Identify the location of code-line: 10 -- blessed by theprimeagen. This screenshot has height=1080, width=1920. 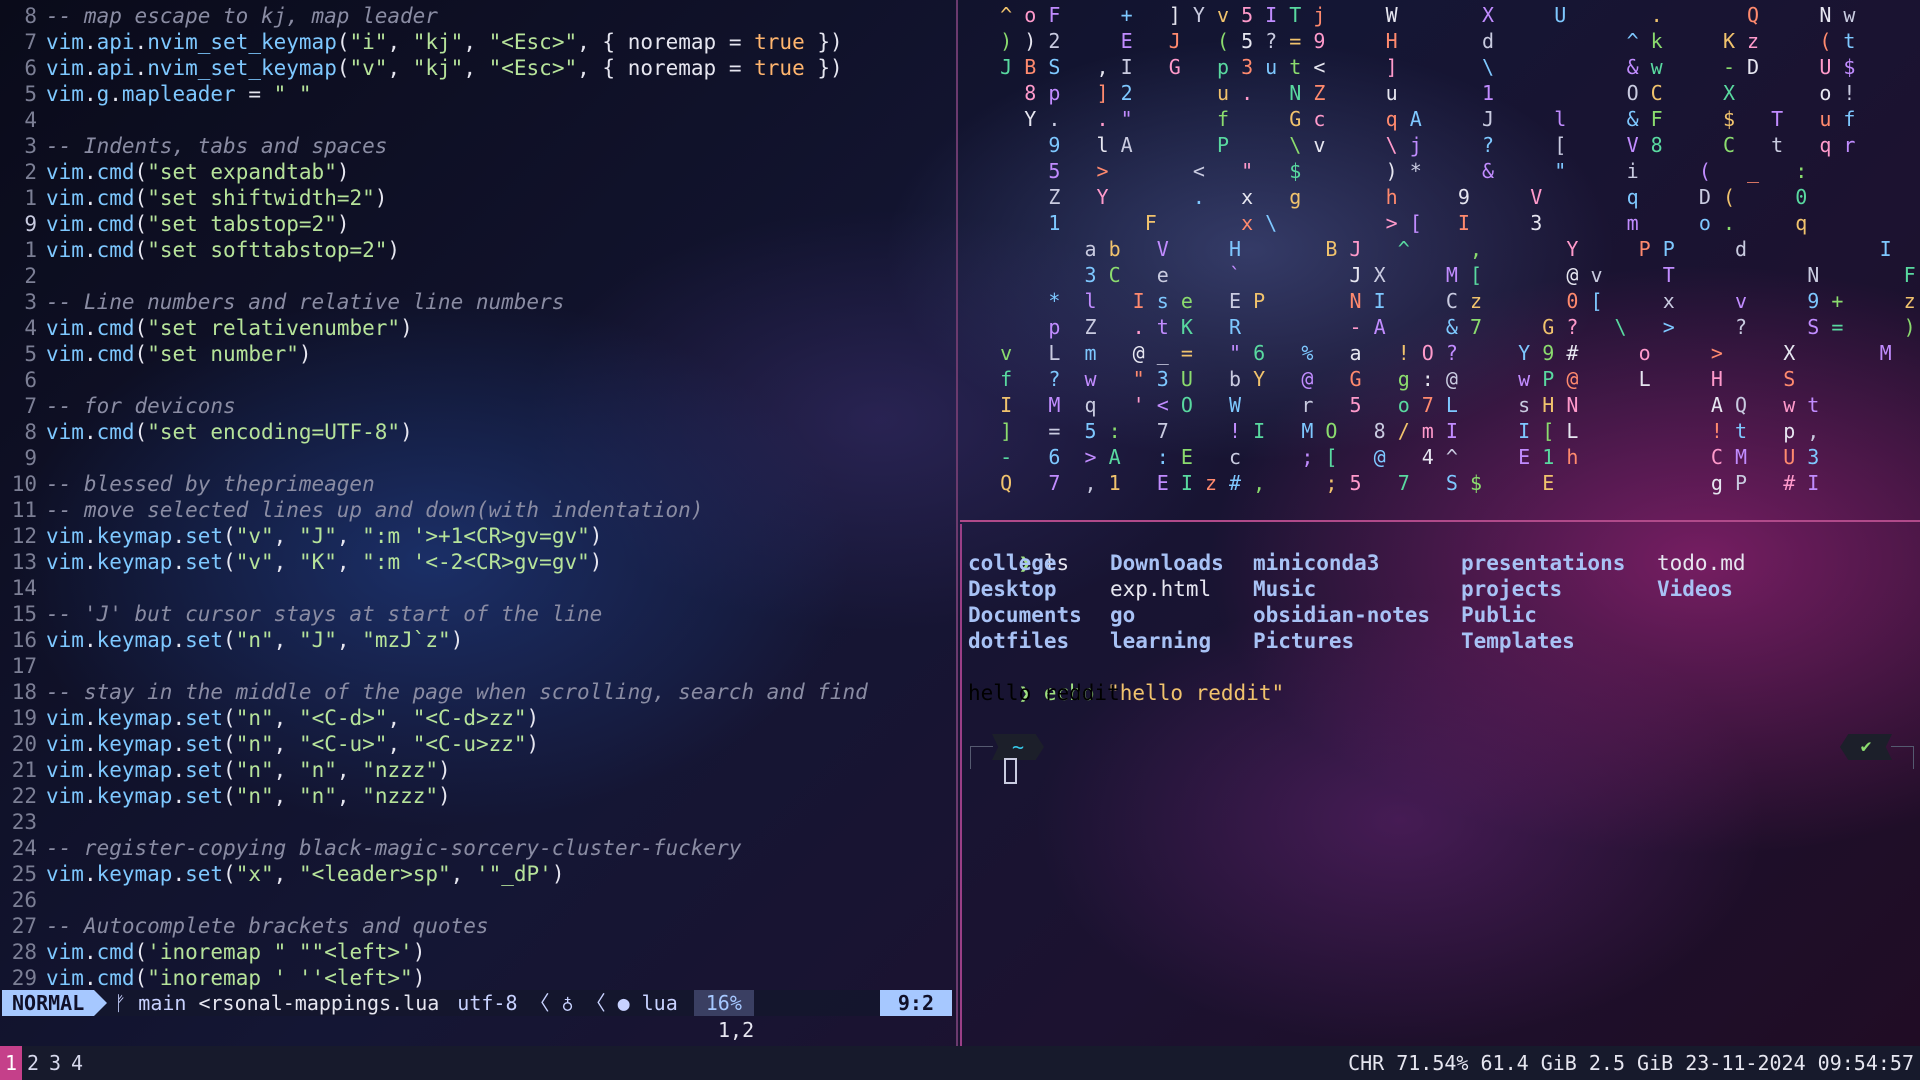
(434, 484).